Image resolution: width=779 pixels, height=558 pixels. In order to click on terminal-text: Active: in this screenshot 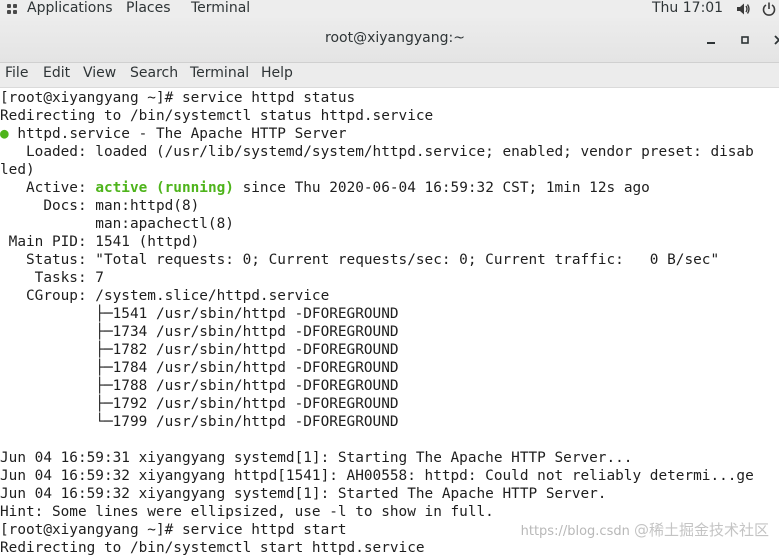, I will do `click(48, 188)`.